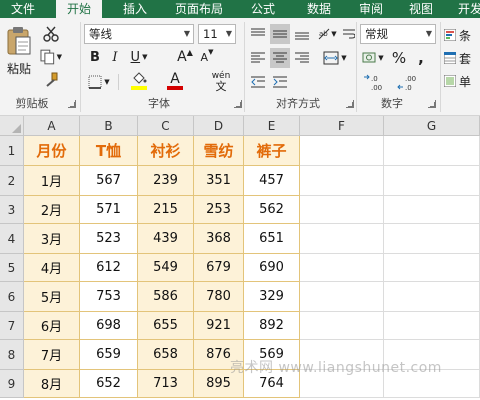  I want to click on copy-button: ▼, so click(51, 57).